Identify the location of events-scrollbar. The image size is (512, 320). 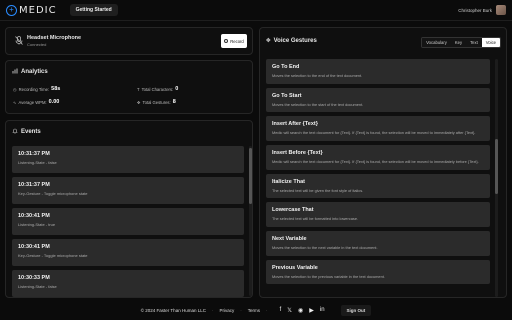
(250, 221).